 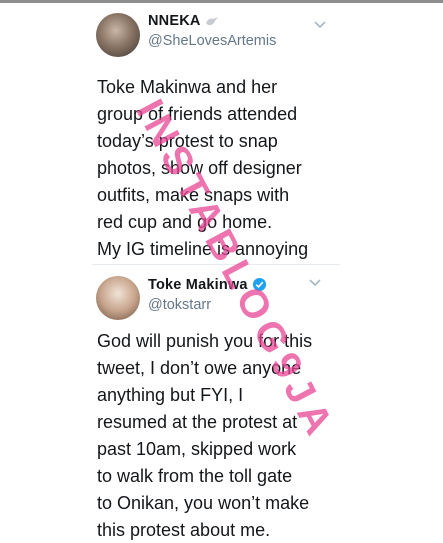 I want to click on bird-icon, so click(x=211, y=20).